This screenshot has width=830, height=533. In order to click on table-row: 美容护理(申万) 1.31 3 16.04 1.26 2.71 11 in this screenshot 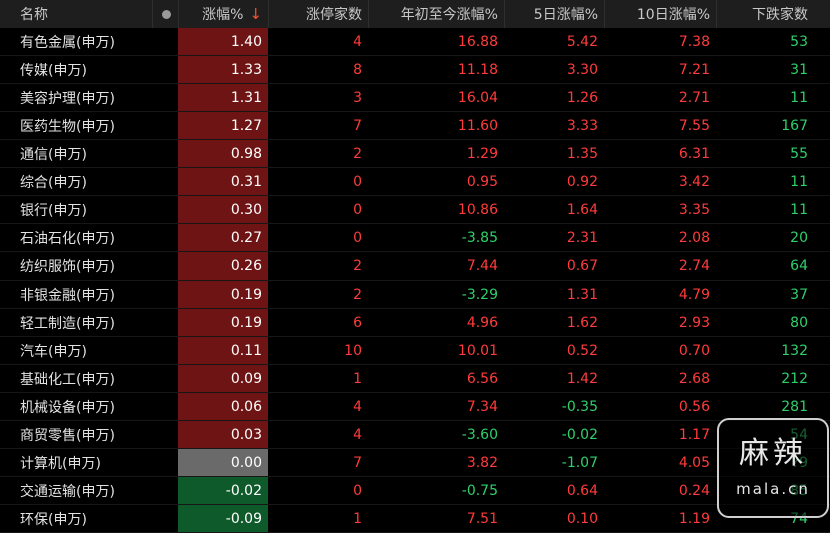, I will do `click(415, 98)`.